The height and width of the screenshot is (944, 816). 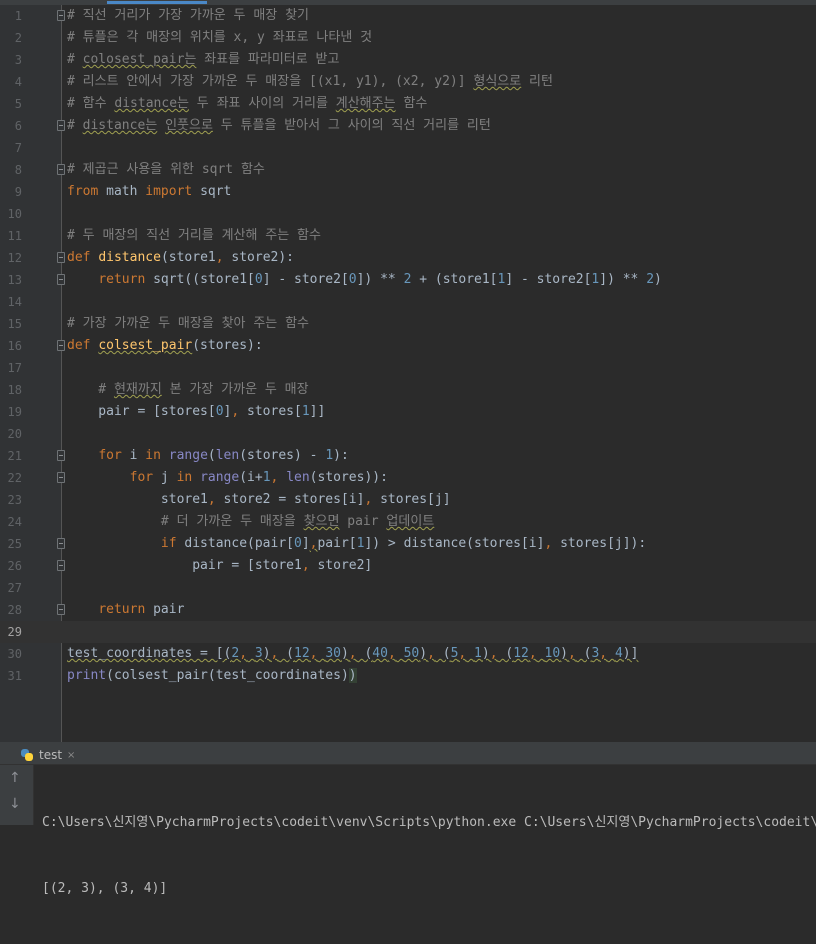 I want to click on run-tab-label: test, so click(x=51, y=755).